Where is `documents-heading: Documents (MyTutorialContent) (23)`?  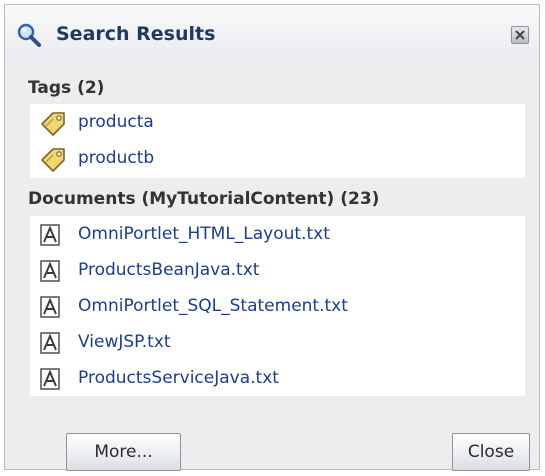
documents-heading: Documents (MyTutorialContent) (23) is located at coordinates (204, 199).